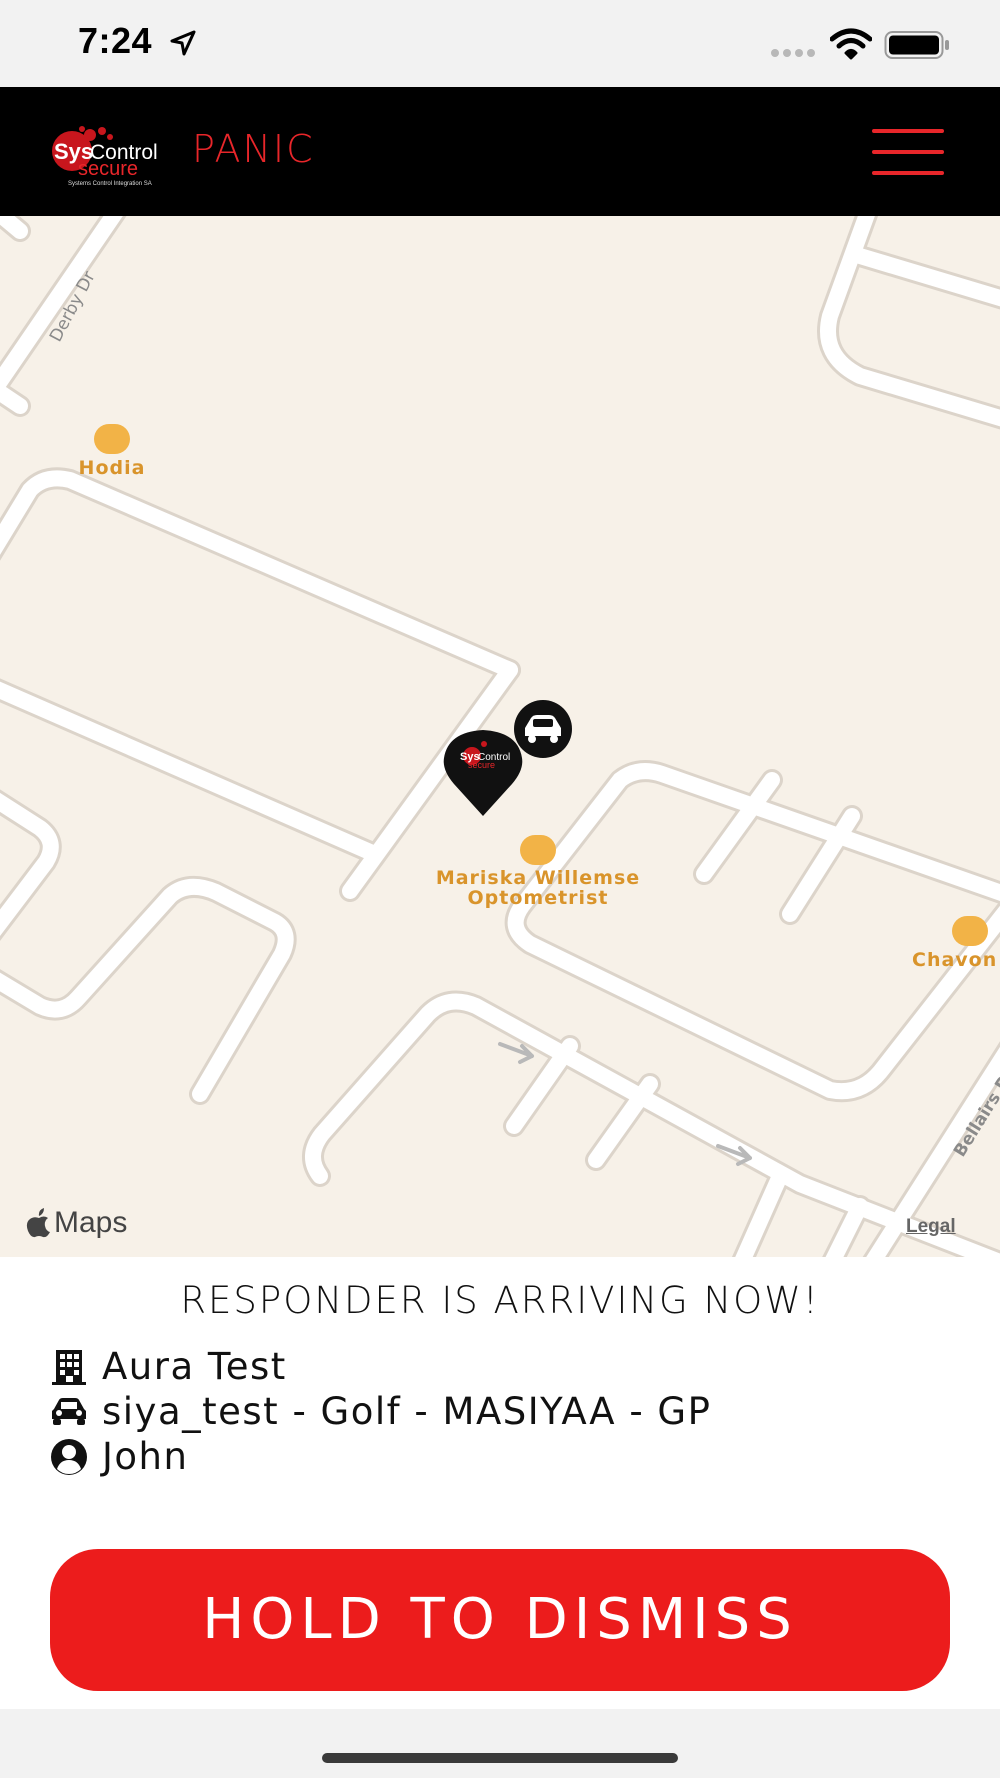 The height and width of the screenshot is (1778, 1000). What do you see at coordinates (407, 1411) in the screenshot?
I see `vehicle-details: siya_test - Golf - MASIYAA - GP` at bounding box center [407, 1411].